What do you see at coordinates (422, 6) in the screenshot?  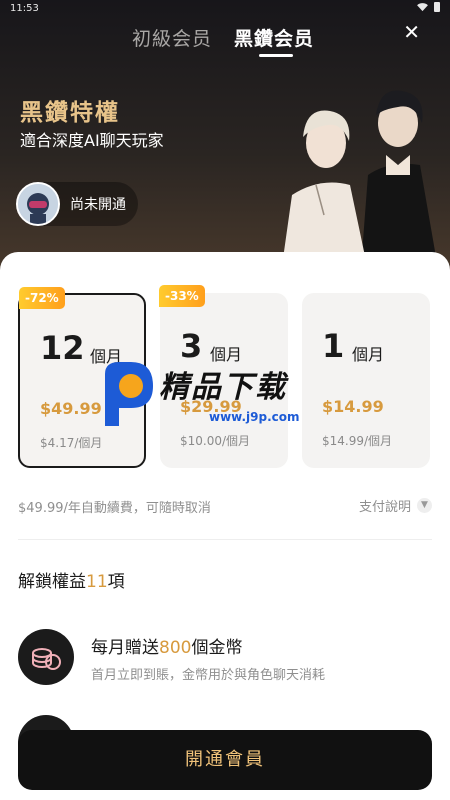 I see `wifi-icon` at bounding box center [422, 6].